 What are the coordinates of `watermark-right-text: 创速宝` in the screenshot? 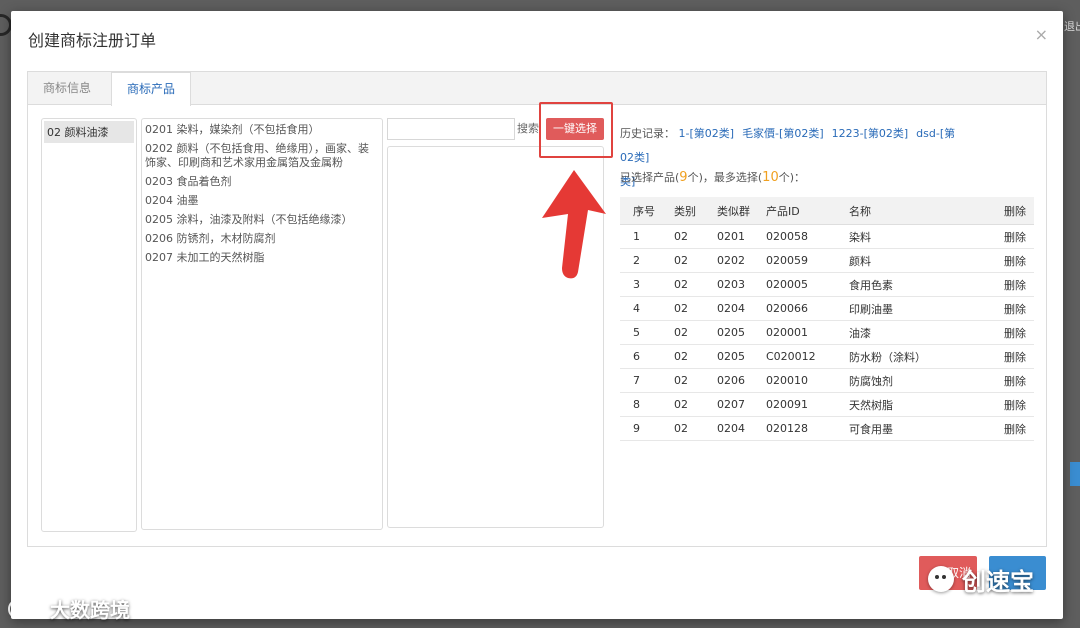 It's located at (998, 581).